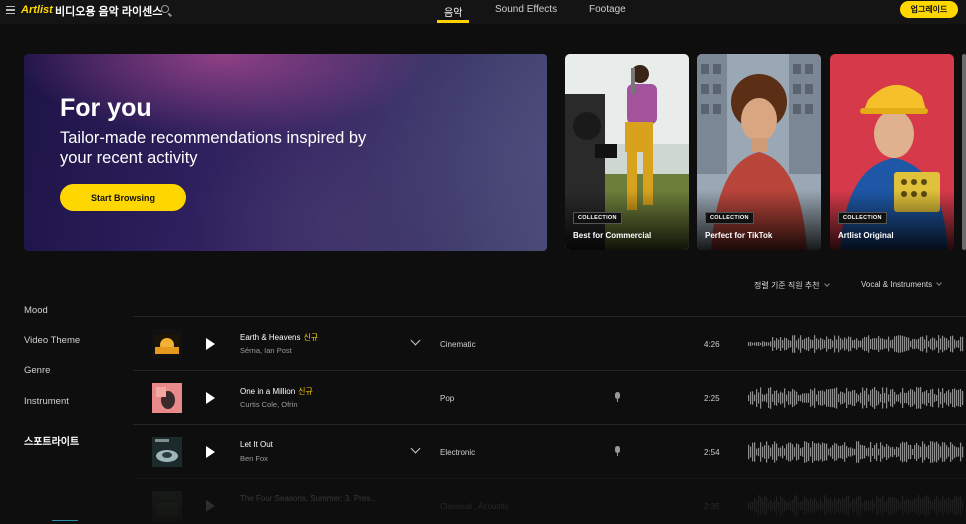 Image resolution: width=966 pixels, height=524 pixels. Describe the element at coordinates (607, 9) in the screenshot. I see `tab-footage: Footage` at that location.